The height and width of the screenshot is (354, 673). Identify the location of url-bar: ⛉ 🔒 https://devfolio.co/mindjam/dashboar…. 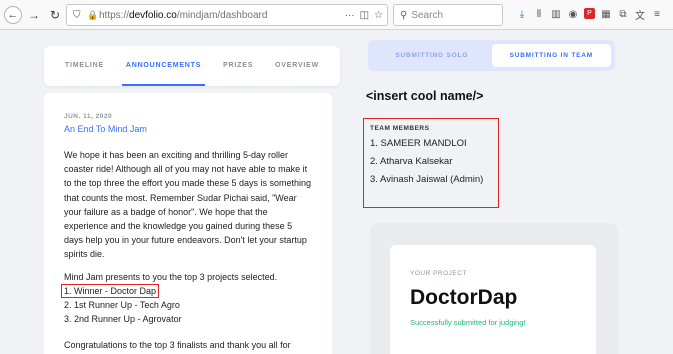
(227, 15).